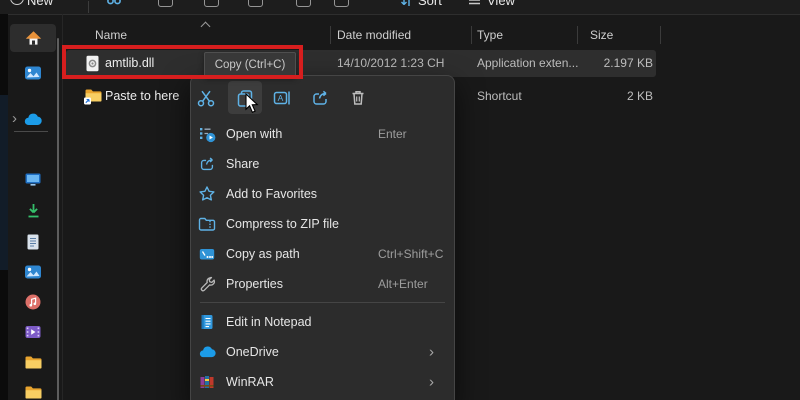  I want to click on desktop-icon, so click(33, 179).